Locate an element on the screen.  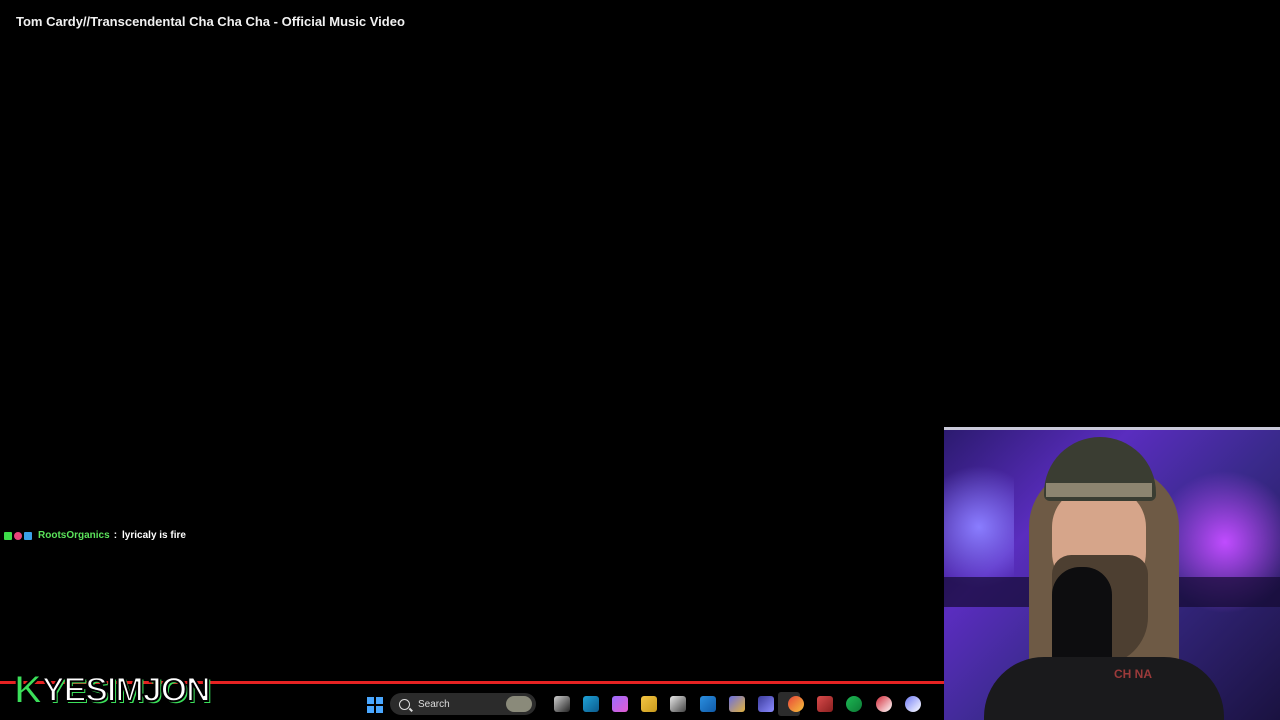
shirt-text: CH NA is located at coordinates (1133, 674).